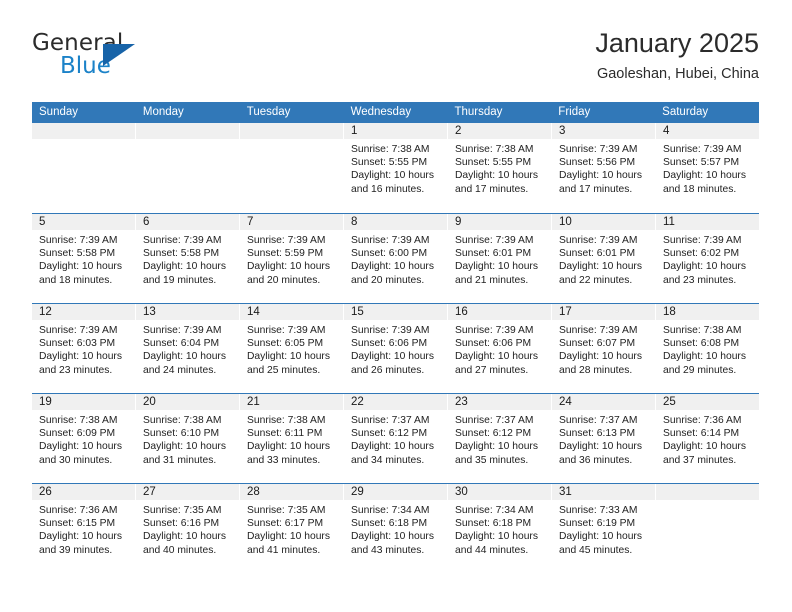 This screenshot has height=612, width=792. What do you see at coordinates (83, 222) in the screenshot?
I see `day-number-band: 5` at bounding box center [83, 222].